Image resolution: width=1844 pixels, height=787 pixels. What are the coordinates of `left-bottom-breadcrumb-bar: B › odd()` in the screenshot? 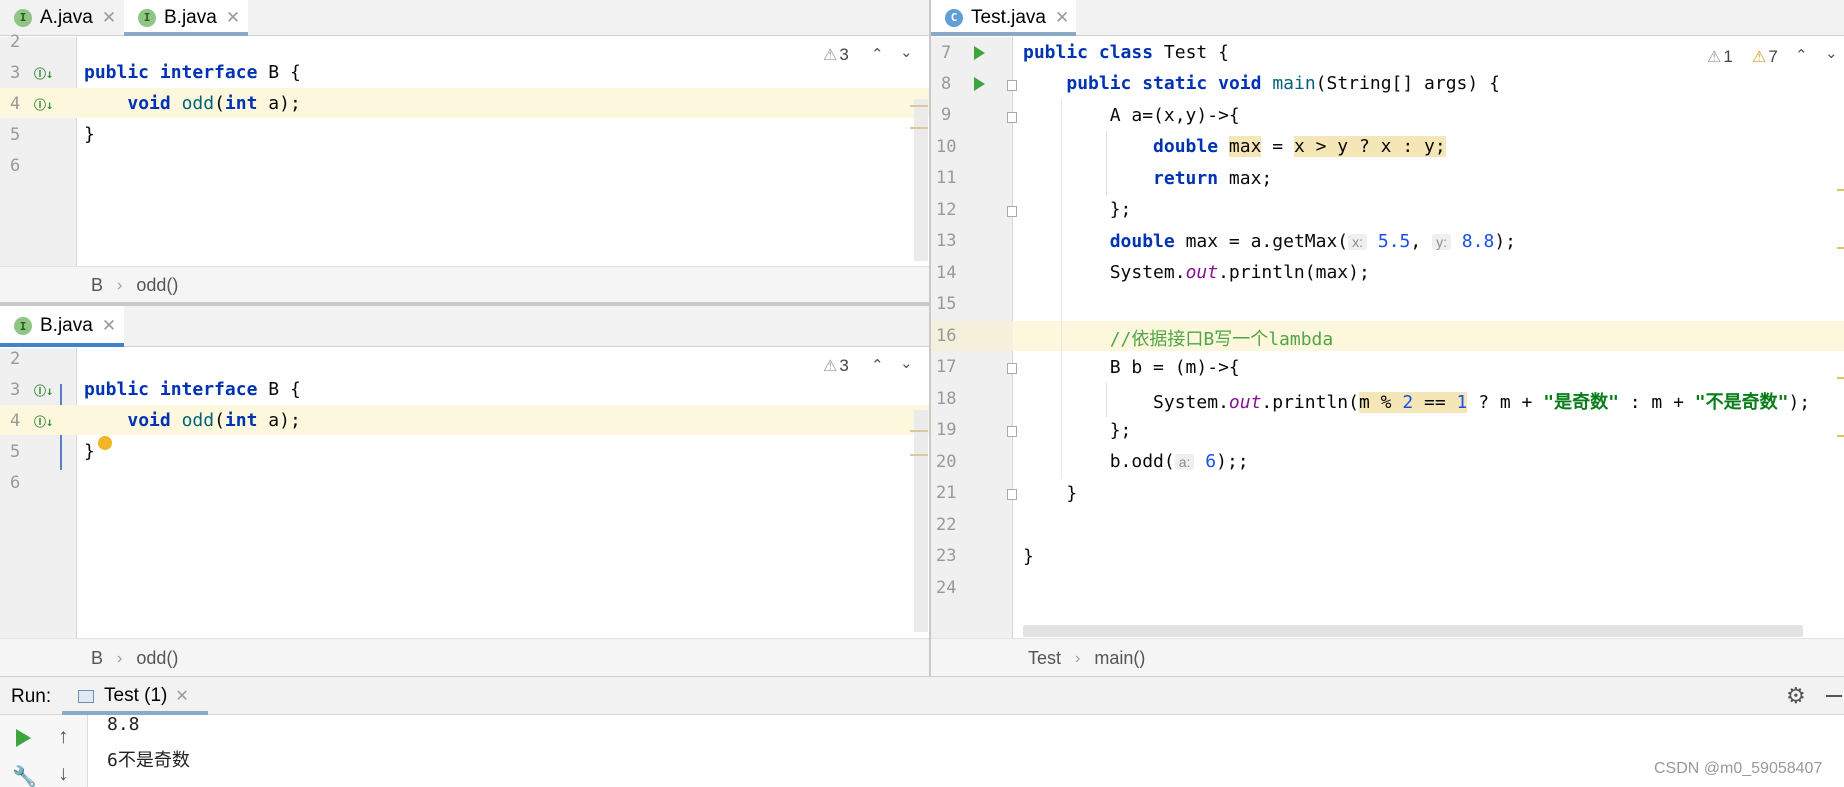 It's located at (464, 657).